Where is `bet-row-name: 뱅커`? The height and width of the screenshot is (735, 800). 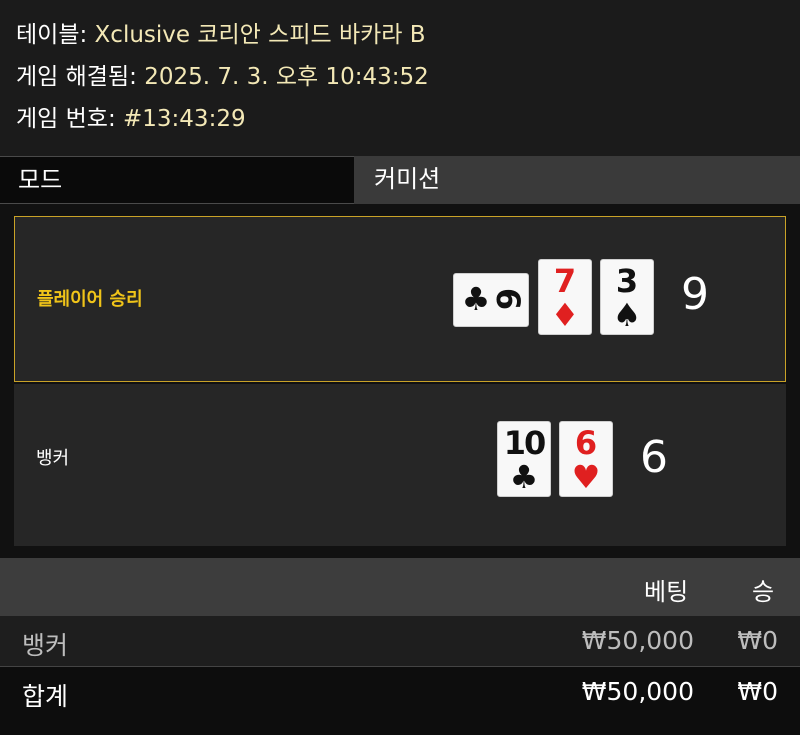 bet-row-name: 뱅커 is located at coordinates (45, 645).